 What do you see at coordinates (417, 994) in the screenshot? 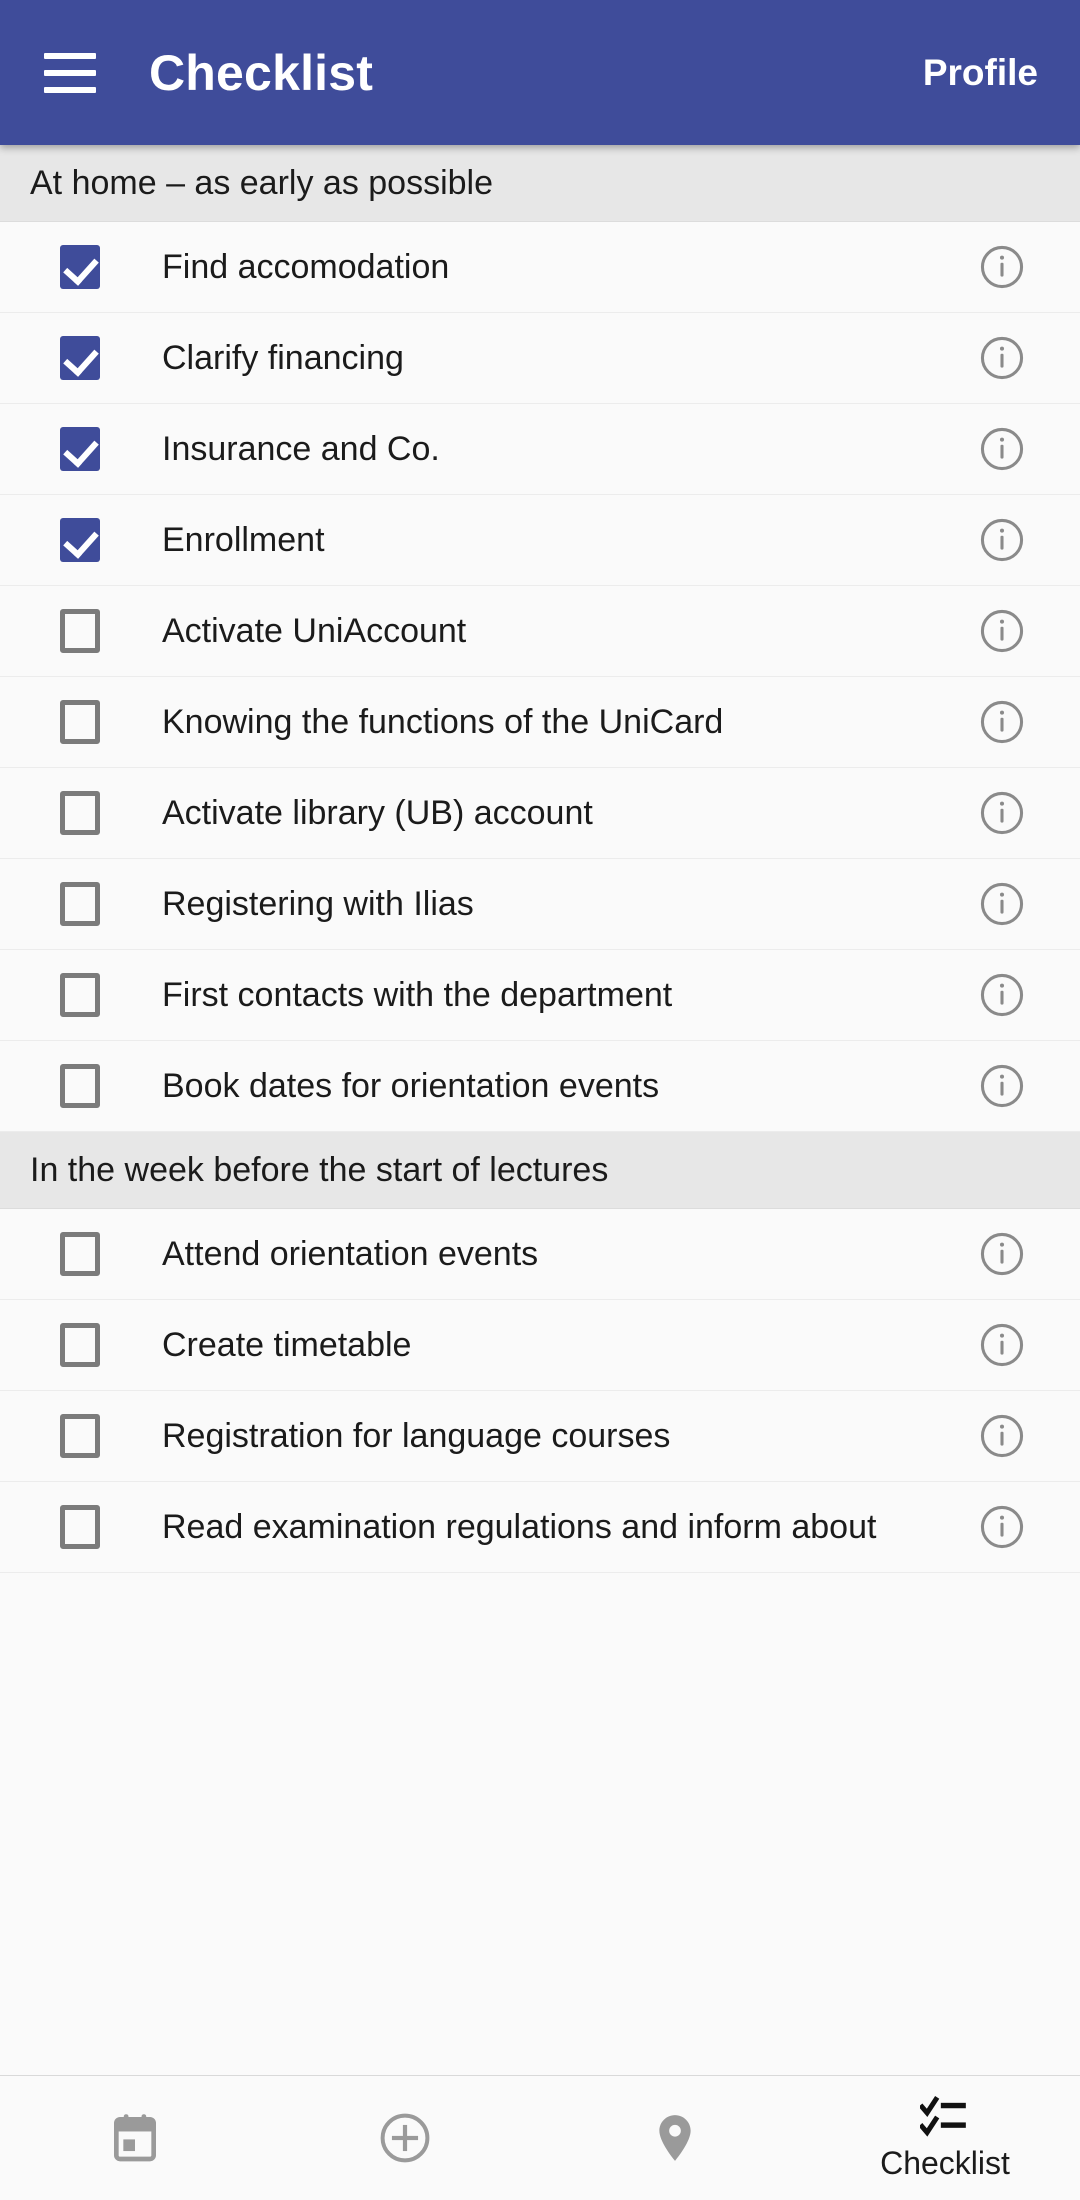
I see `checklist-item-label: First contacts with the department` at bounding box center [417, 994].